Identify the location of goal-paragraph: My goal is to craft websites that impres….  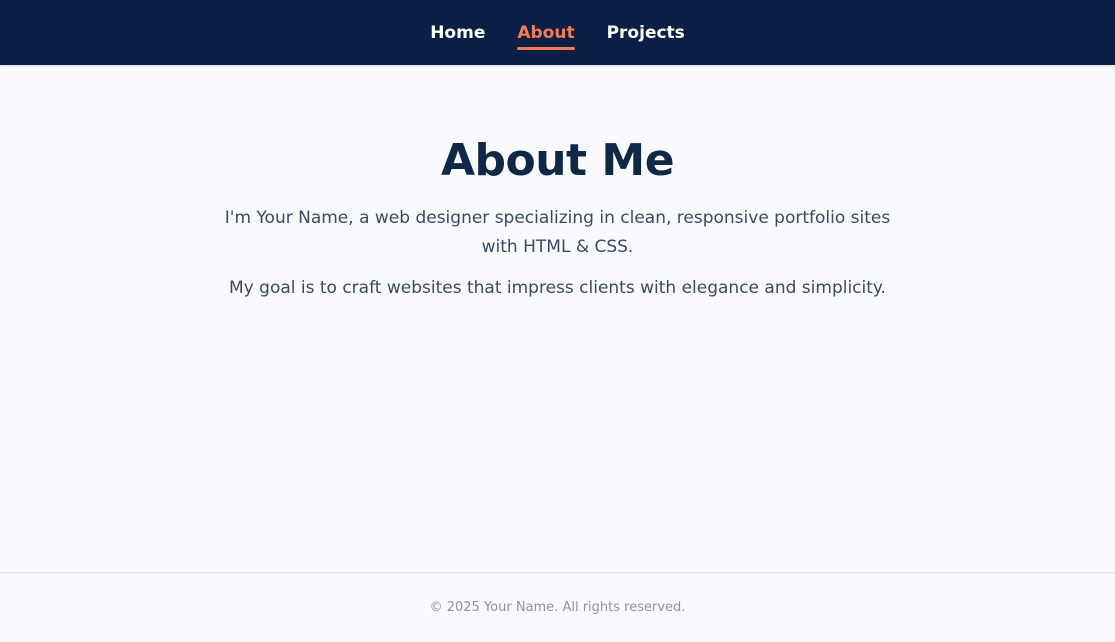
(557, 288).